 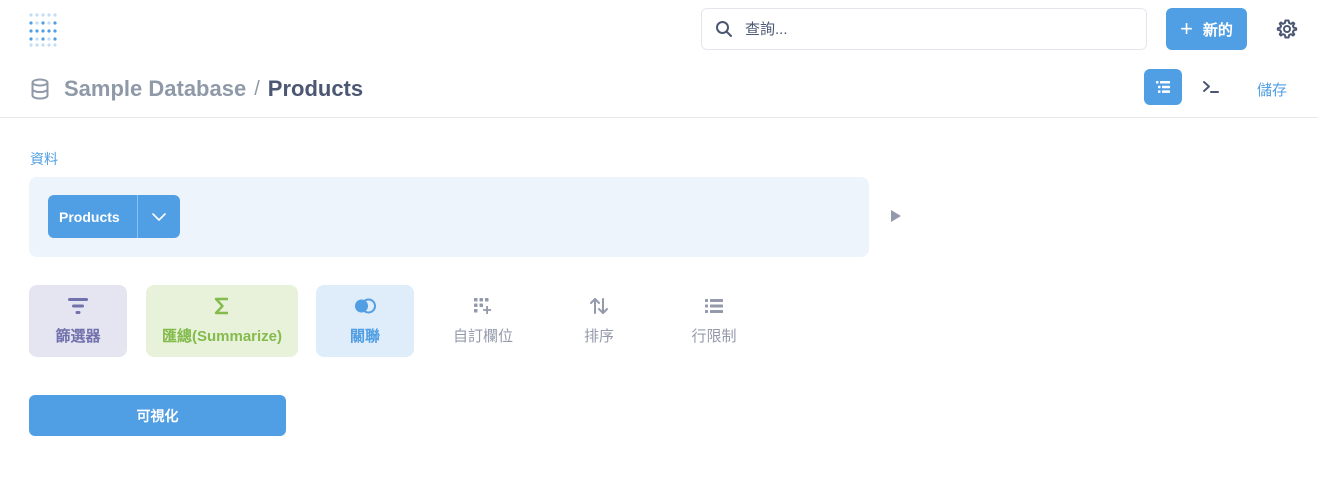 I want to click on sort-step-label: 排序, so click(x=598, y=336).